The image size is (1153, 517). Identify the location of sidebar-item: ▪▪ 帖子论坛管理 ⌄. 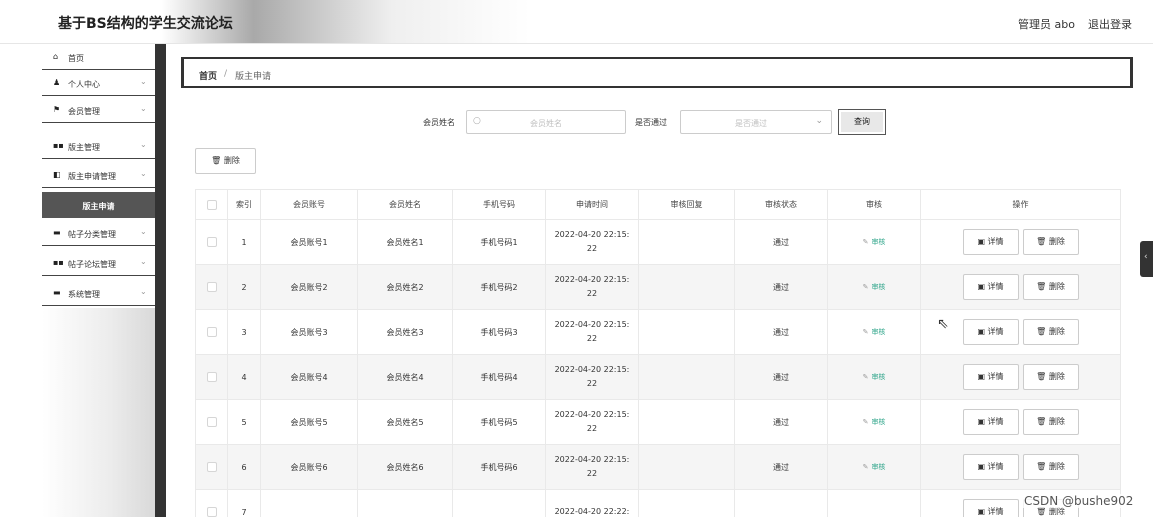
(98, 263).